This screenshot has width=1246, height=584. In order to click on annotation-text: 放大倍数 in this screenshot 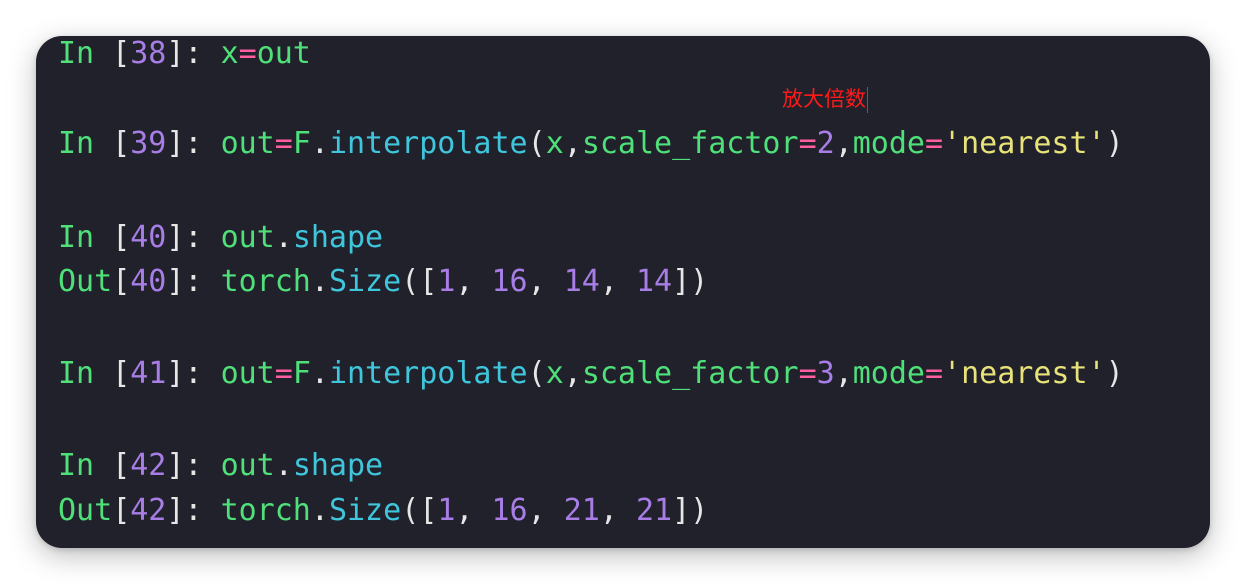, I will do `click(824, 99)`.